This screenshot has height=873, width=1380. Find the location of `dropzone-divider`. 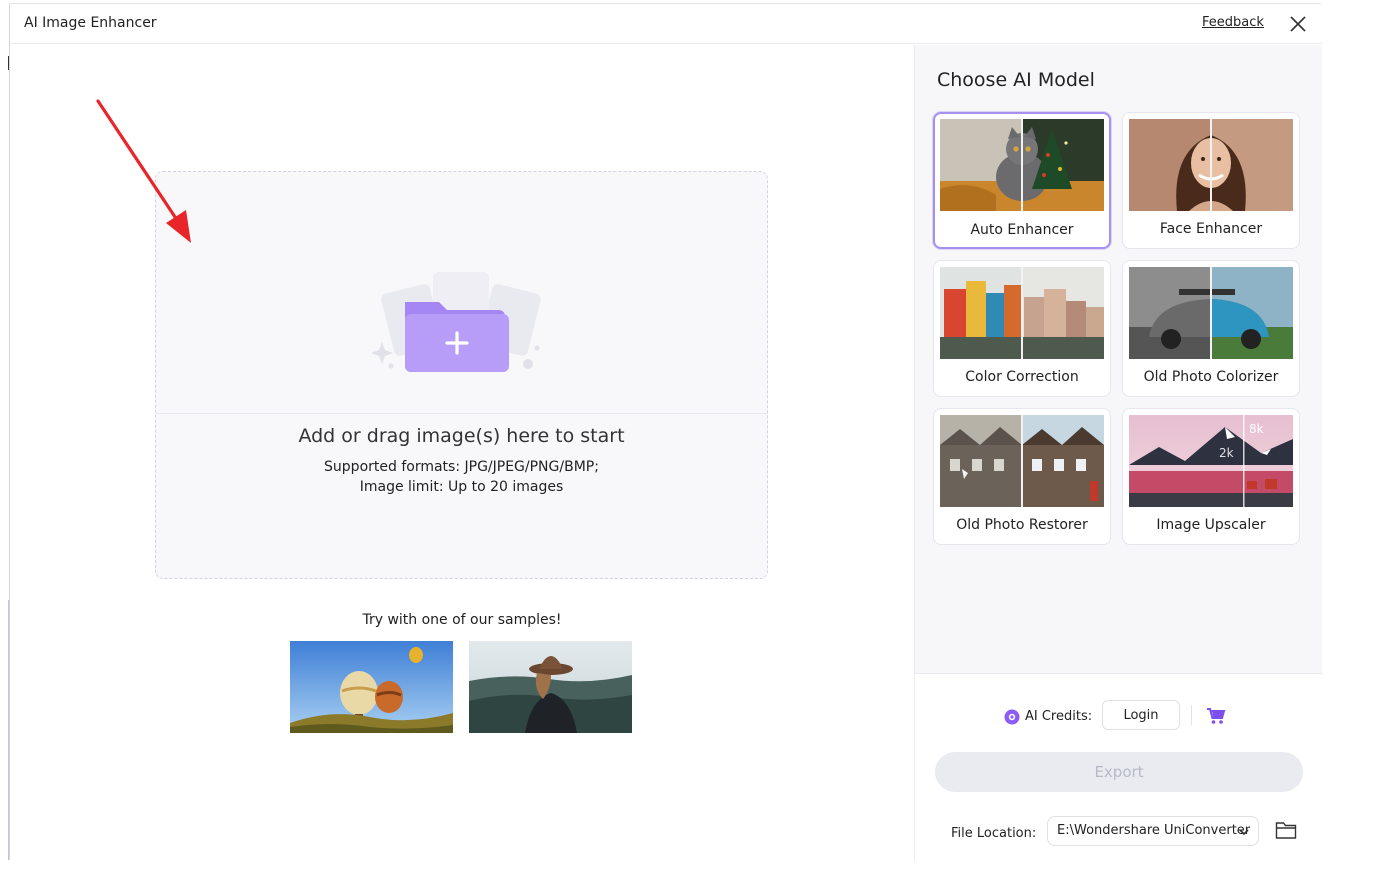

dropzone-divider is located at coordinates (461, 413).